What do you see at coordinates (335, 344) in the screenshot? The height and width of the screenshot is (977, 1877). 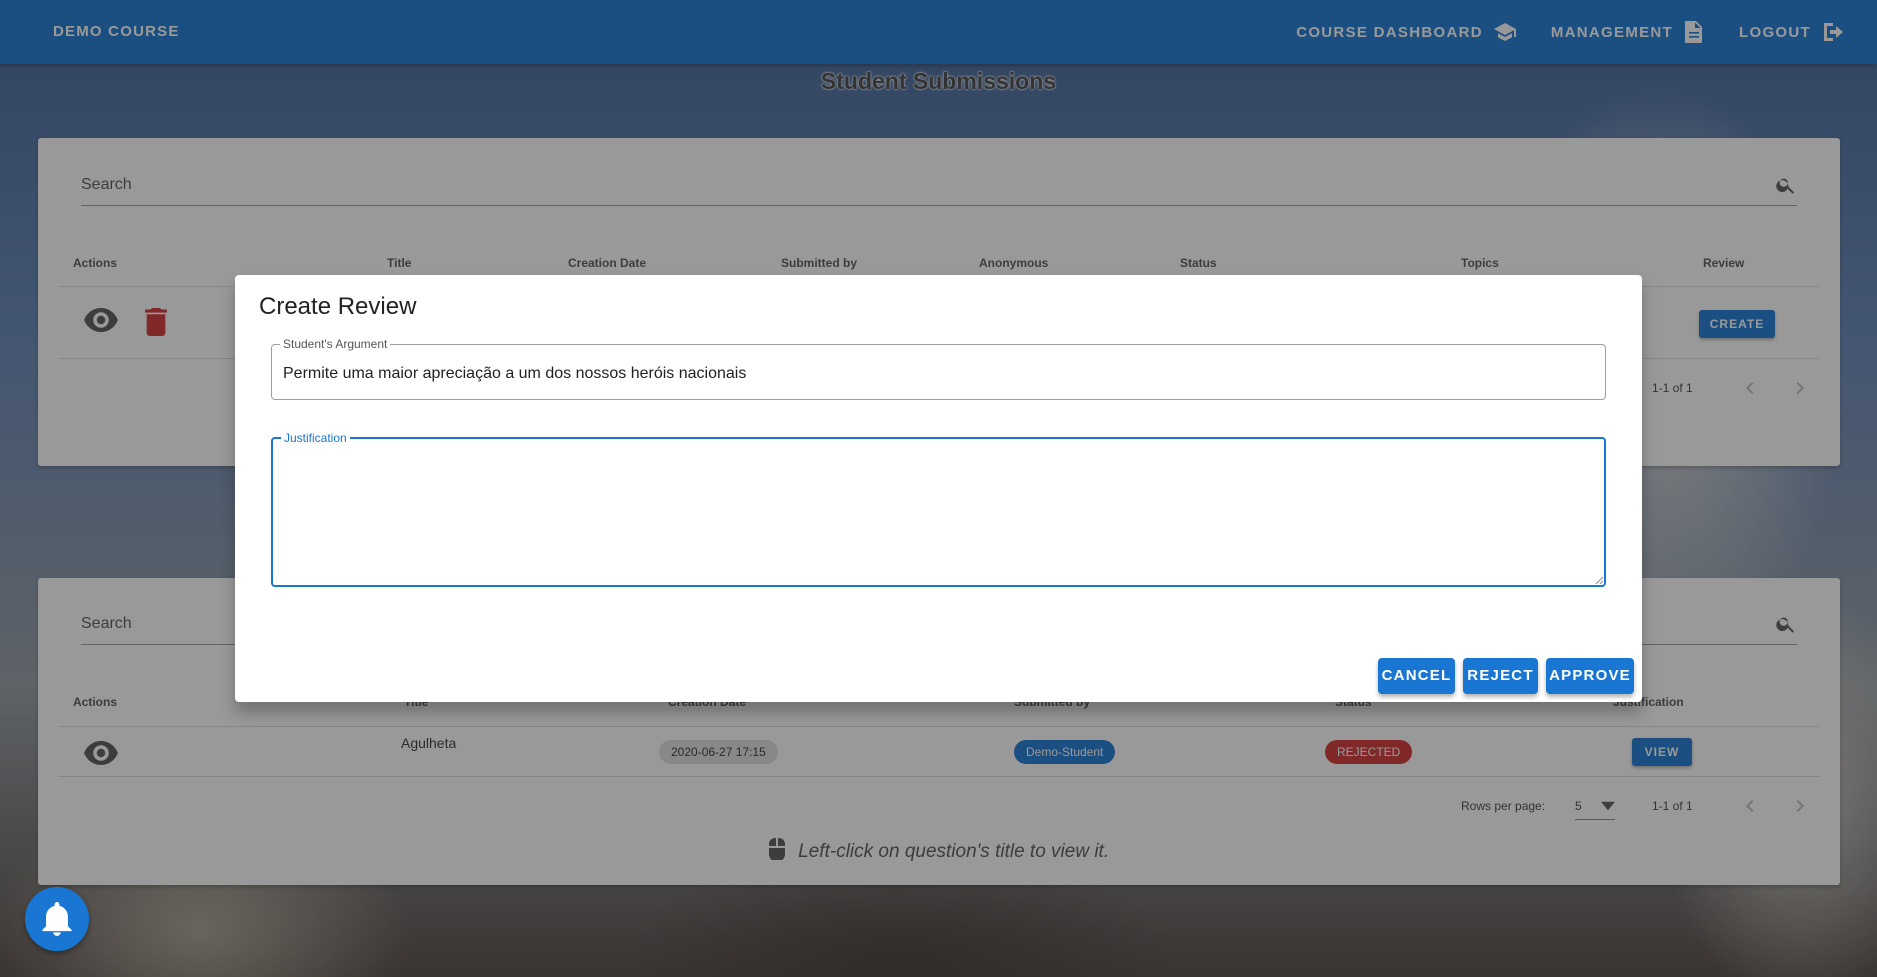 I see `student-argument-label: Student's Argument` at bounding box center [335, 344].